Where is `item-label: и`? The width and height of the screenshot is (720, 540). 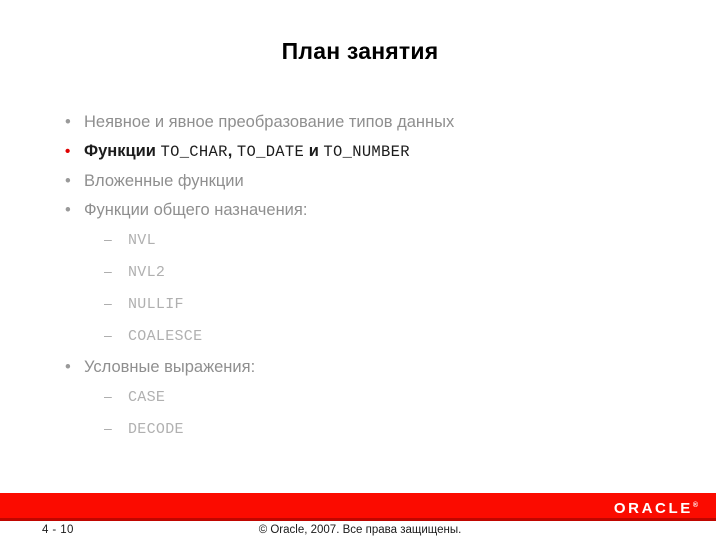
item-label: и is located at coordinates (314, 151).